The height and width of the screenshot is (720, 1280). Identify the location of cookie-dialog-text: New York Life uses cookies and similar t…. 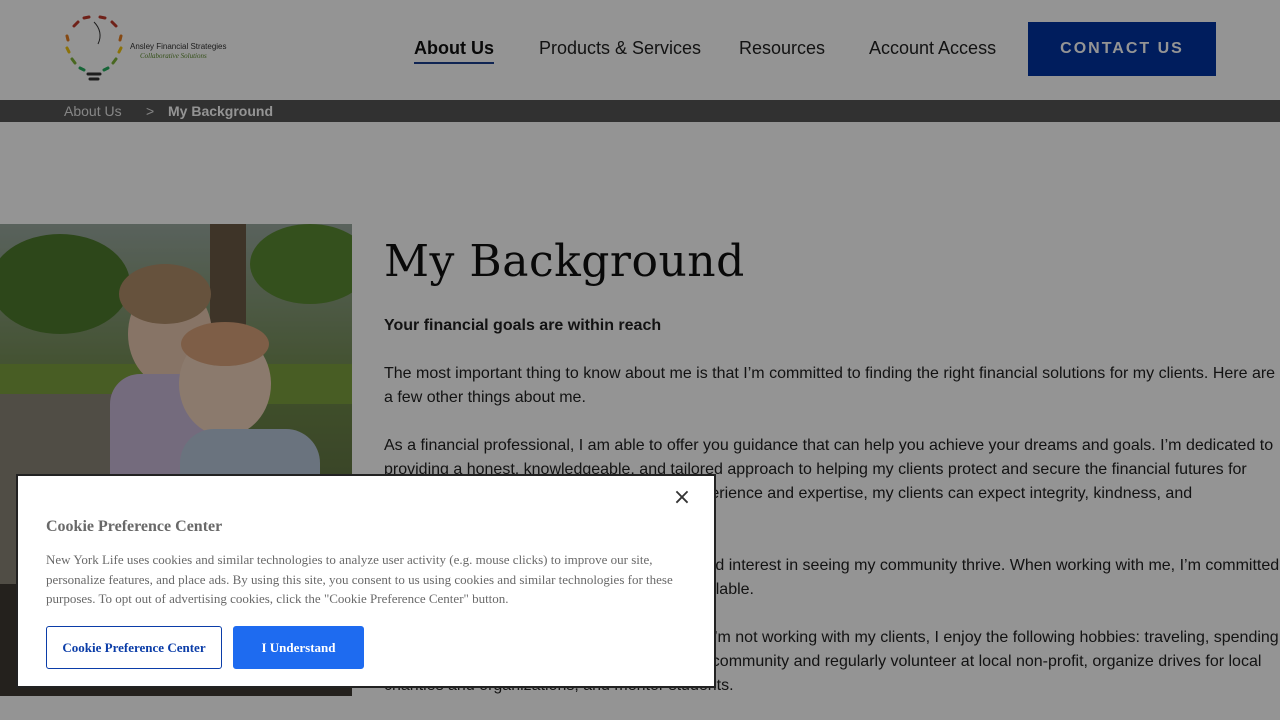
(359, 579).